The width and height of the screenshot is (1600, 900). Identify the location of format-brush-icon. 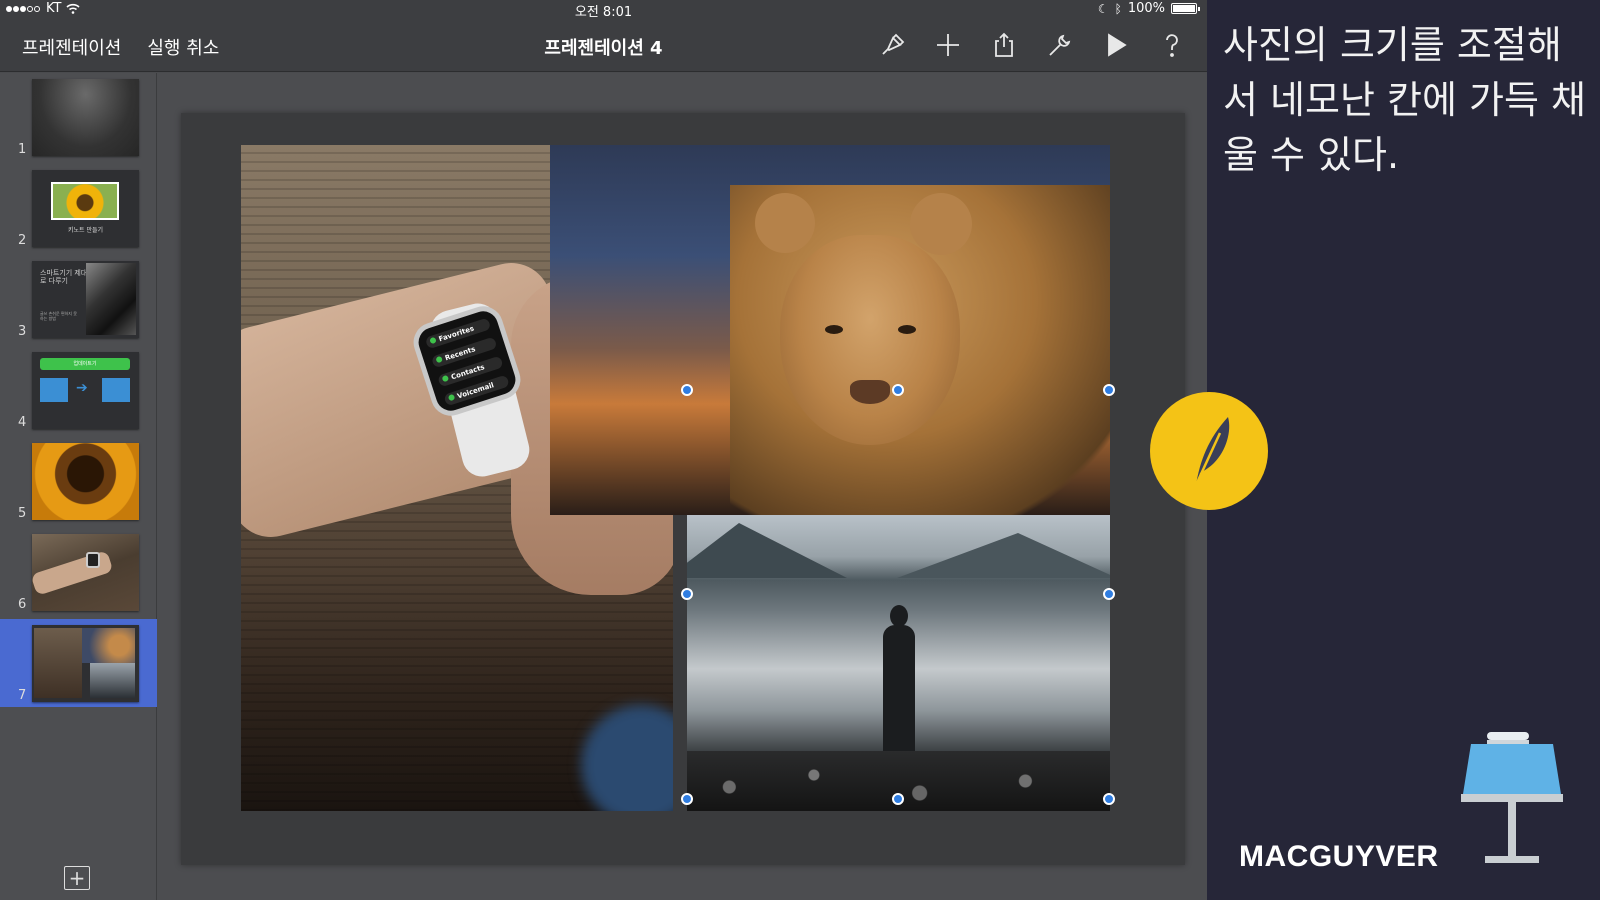
(892, 45).